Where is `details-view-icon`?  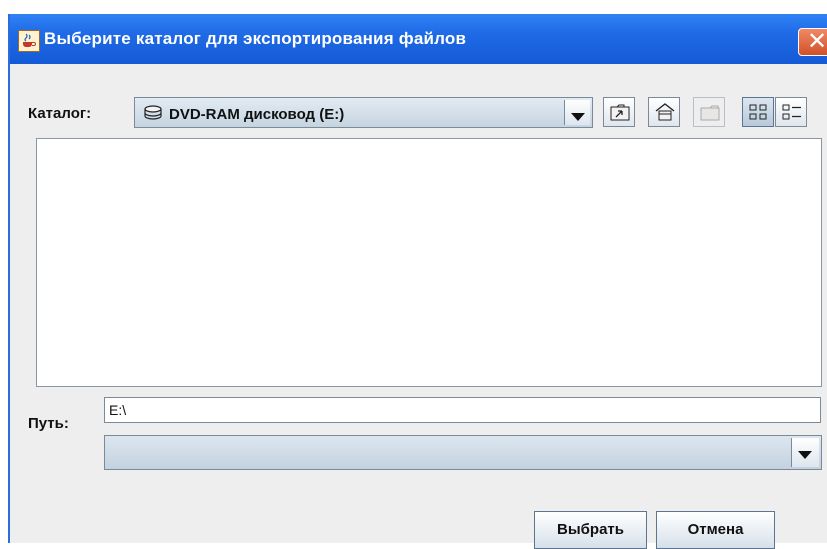 details-view-icon is located at coordinates (791, 112).